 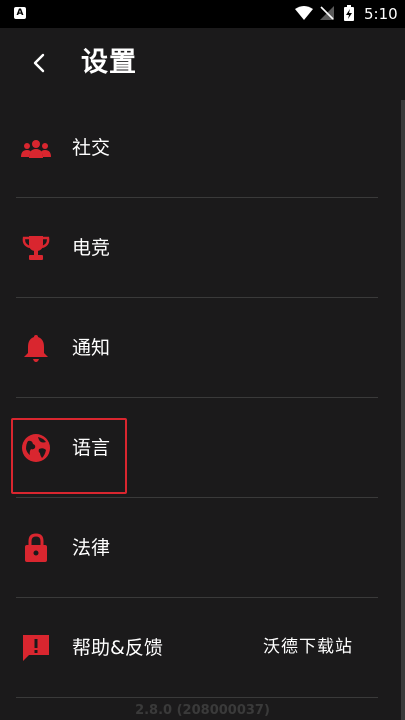 What do you see at coordinates (197, 697) in the screenshot?
I see `divider` at bounding box center [197, 697].